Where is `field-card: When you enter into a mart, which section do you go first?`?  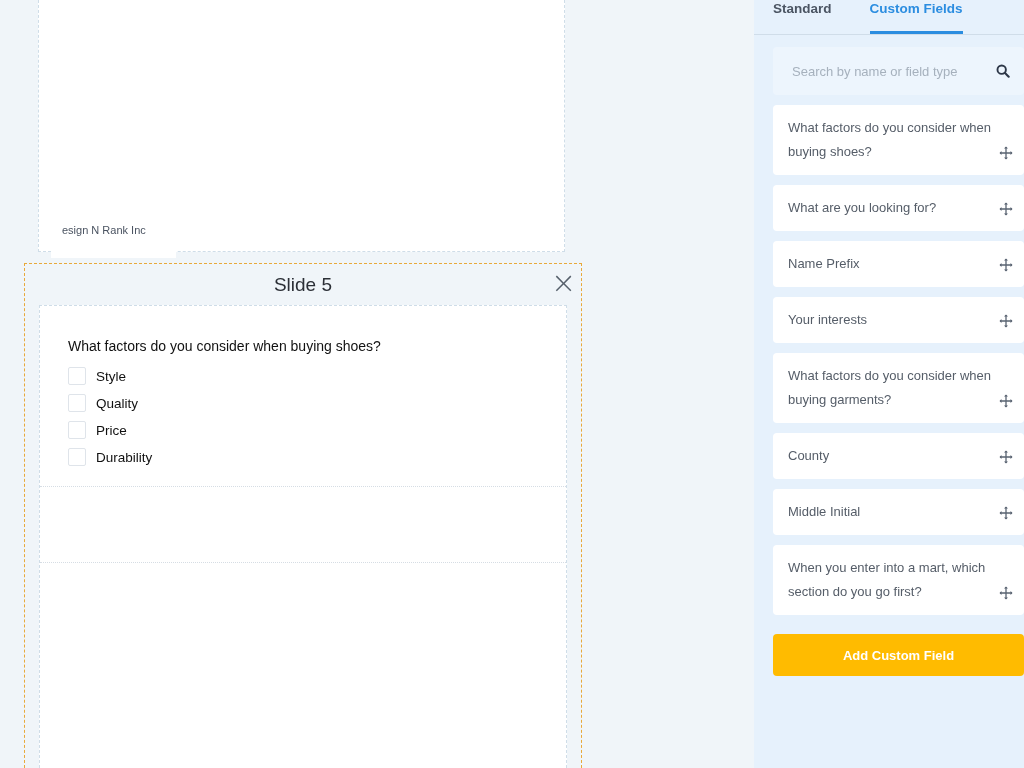 field-card: When you enter into a mart, which section do you go first? is located at coordinates (898, 580).